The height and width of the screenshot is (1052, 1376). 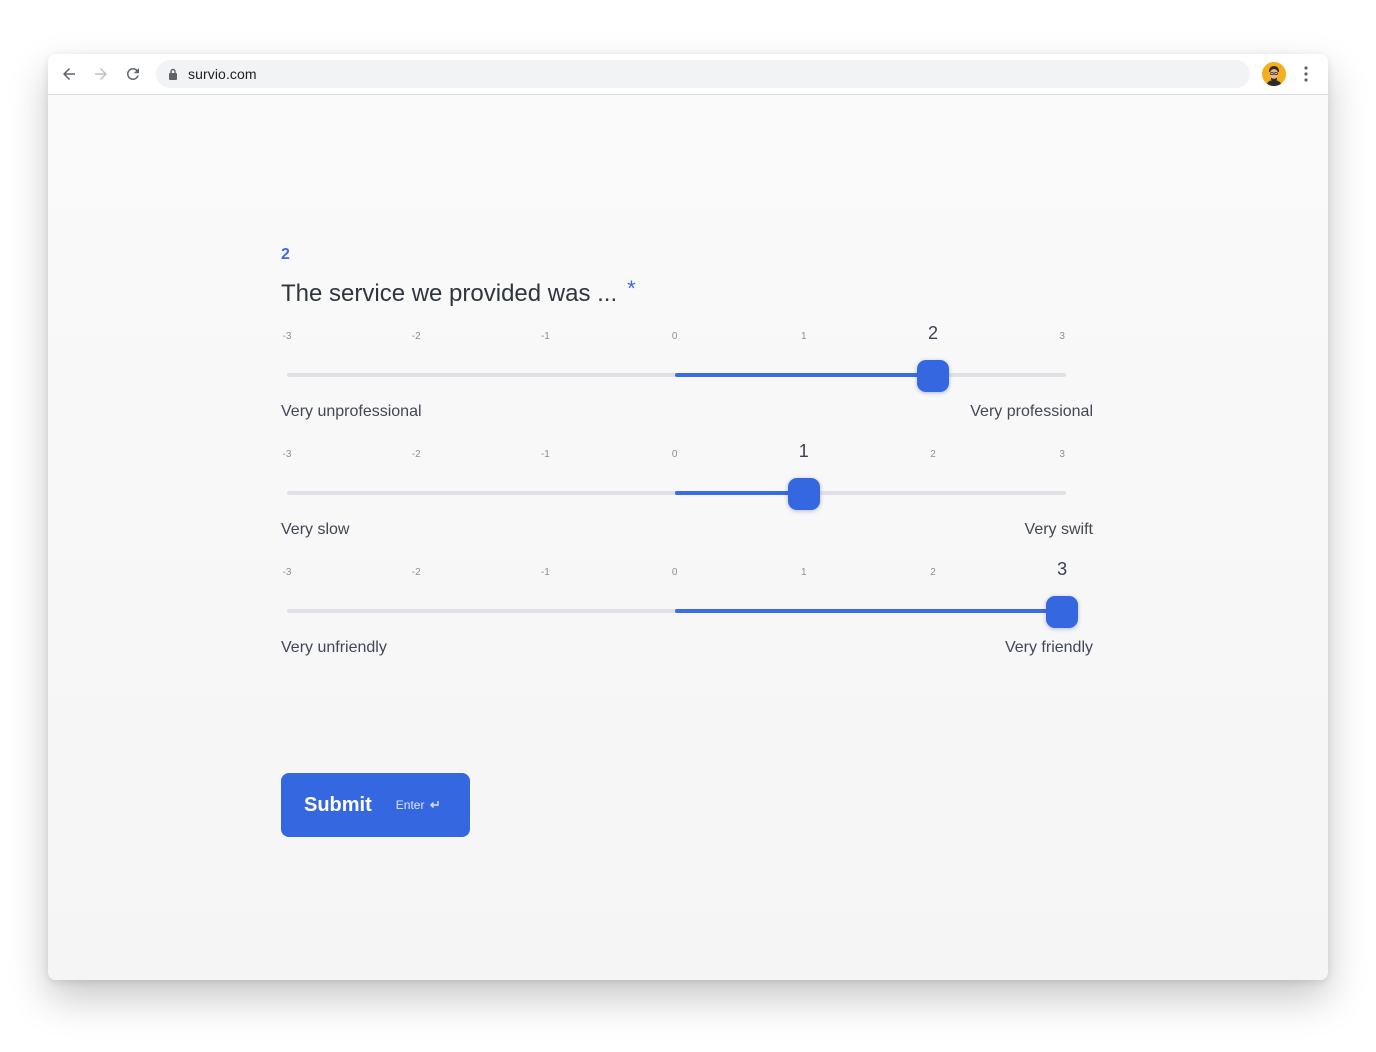 What do you see at coordinates (703, 74) in the screenshot?
I see `address-bar: survio.com` at bounding box center [703, 74].